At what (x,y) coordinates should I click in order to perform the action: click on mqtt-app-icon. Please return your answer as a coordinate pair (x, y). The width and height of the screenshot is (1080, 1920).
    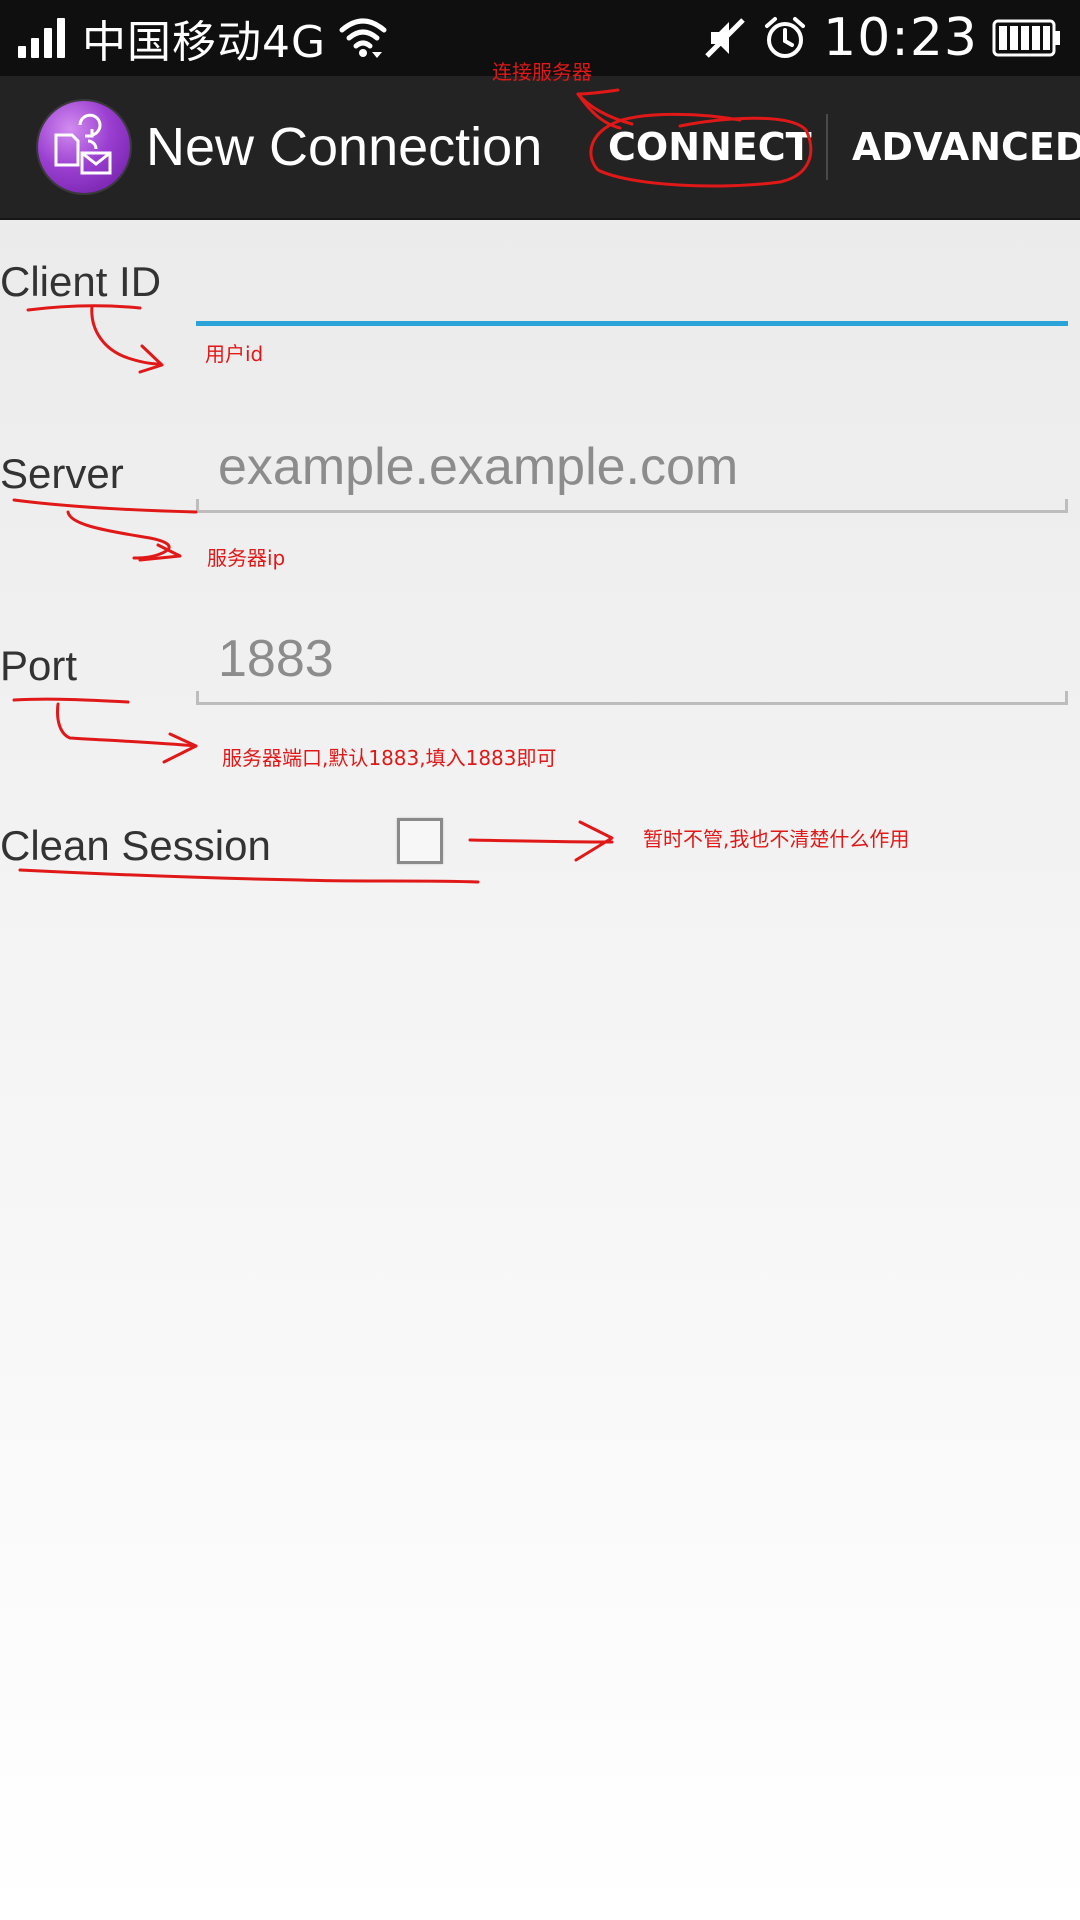
    Looking at the image, I should click on (84, 147).